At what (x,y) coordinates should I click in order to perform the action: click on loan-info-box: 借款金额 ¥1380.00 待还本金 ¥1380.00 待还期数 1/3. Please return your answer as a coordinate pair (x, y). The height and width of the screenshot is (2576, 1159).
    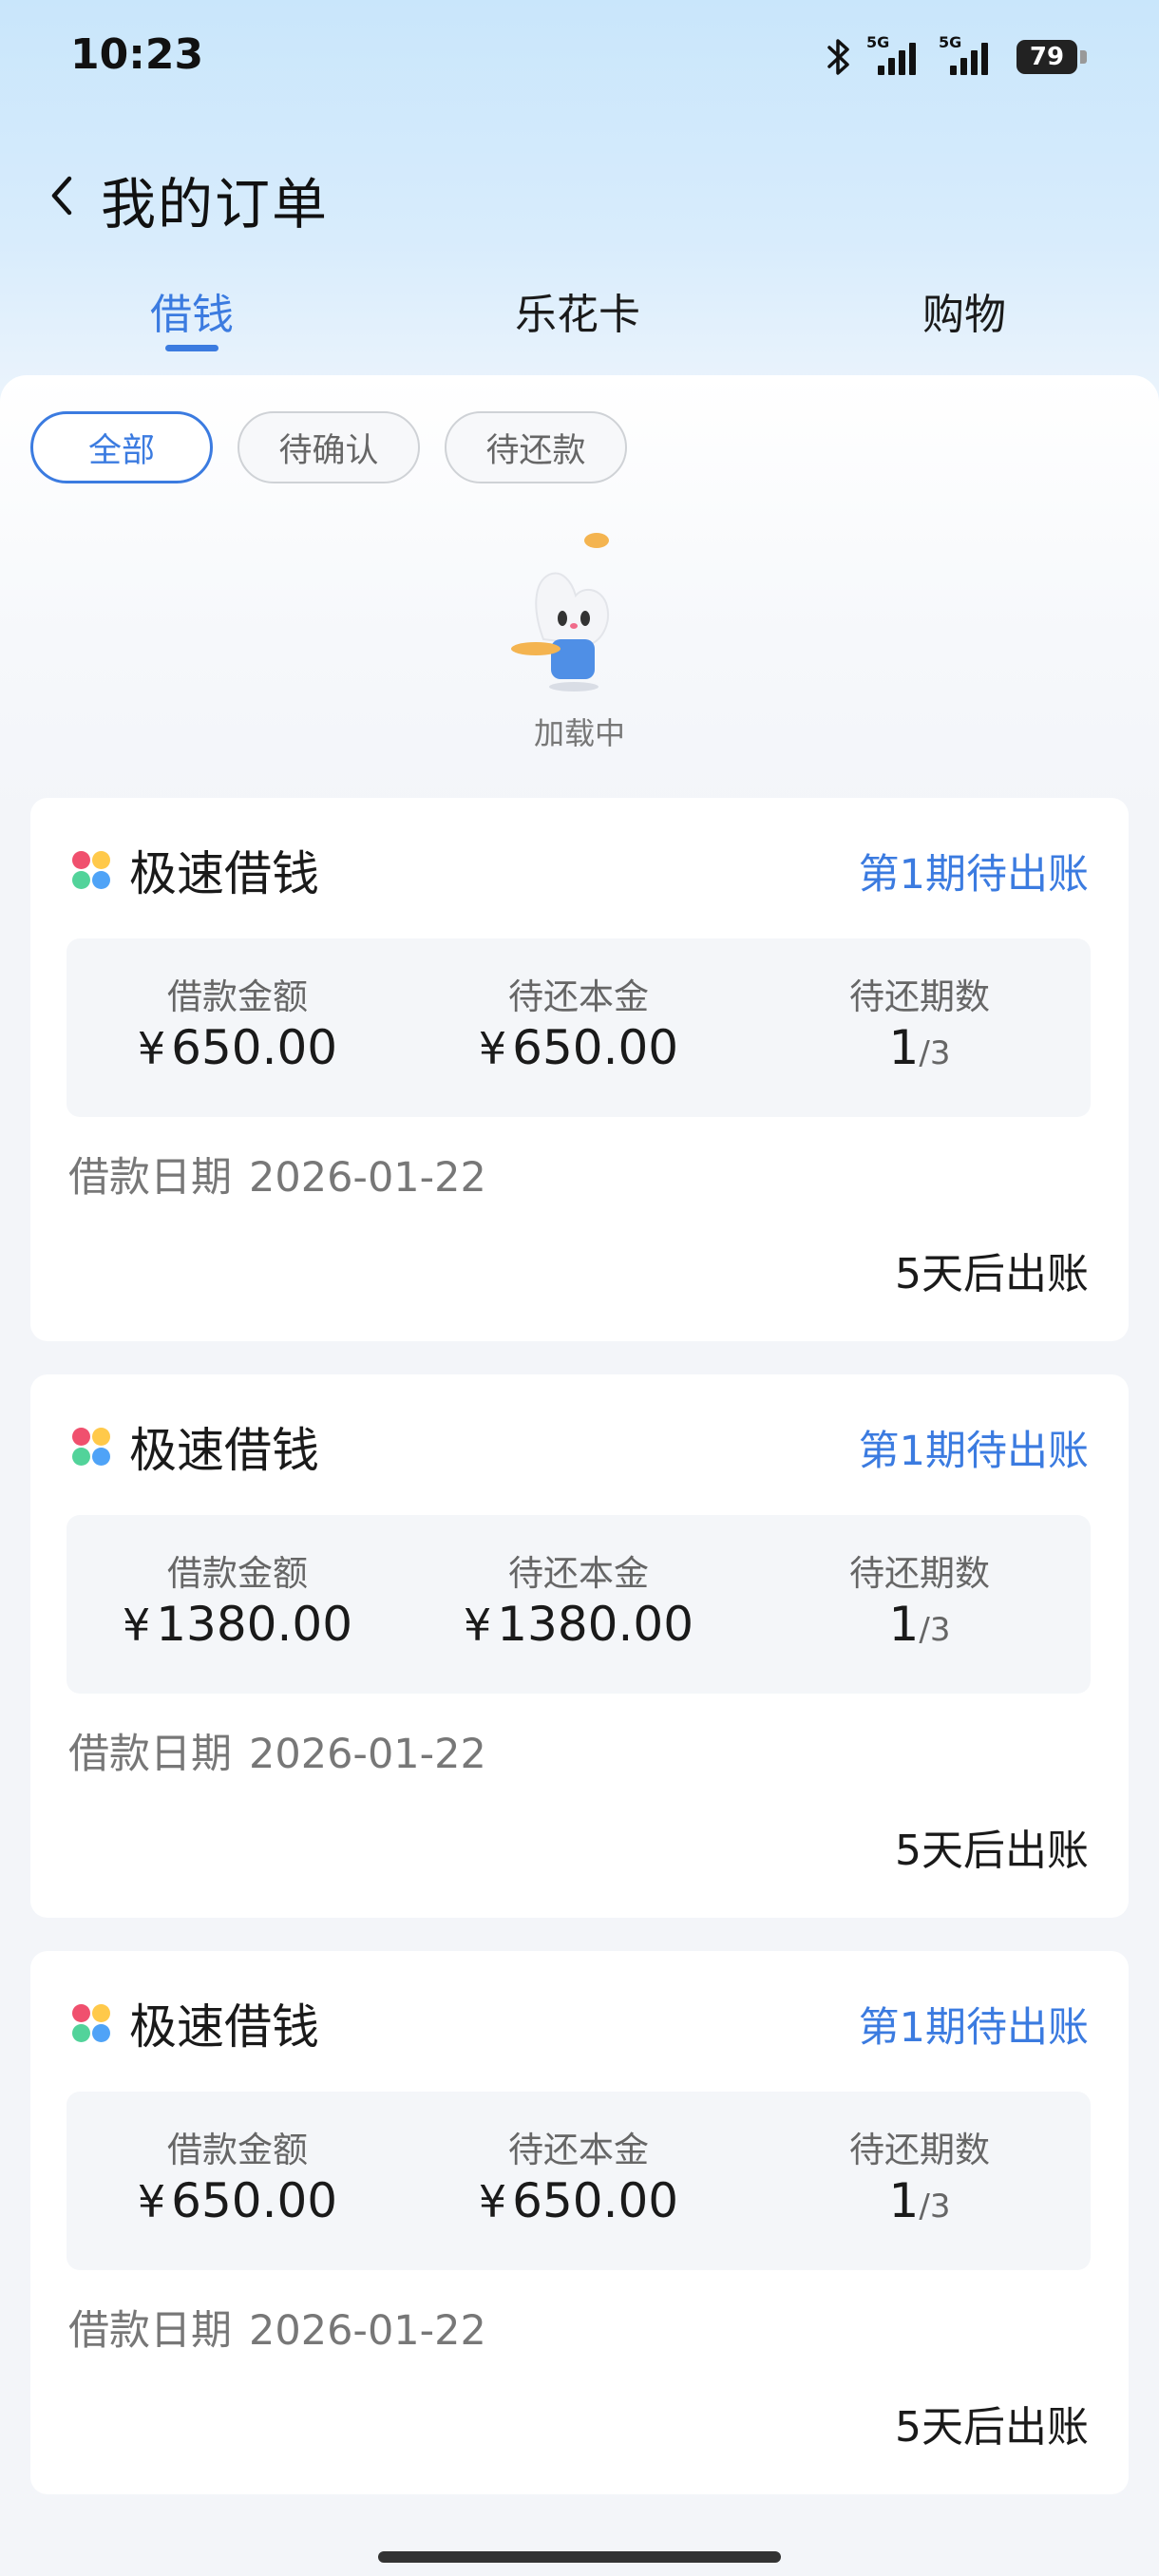
    Looking at the image, I should click on (578, 1604).